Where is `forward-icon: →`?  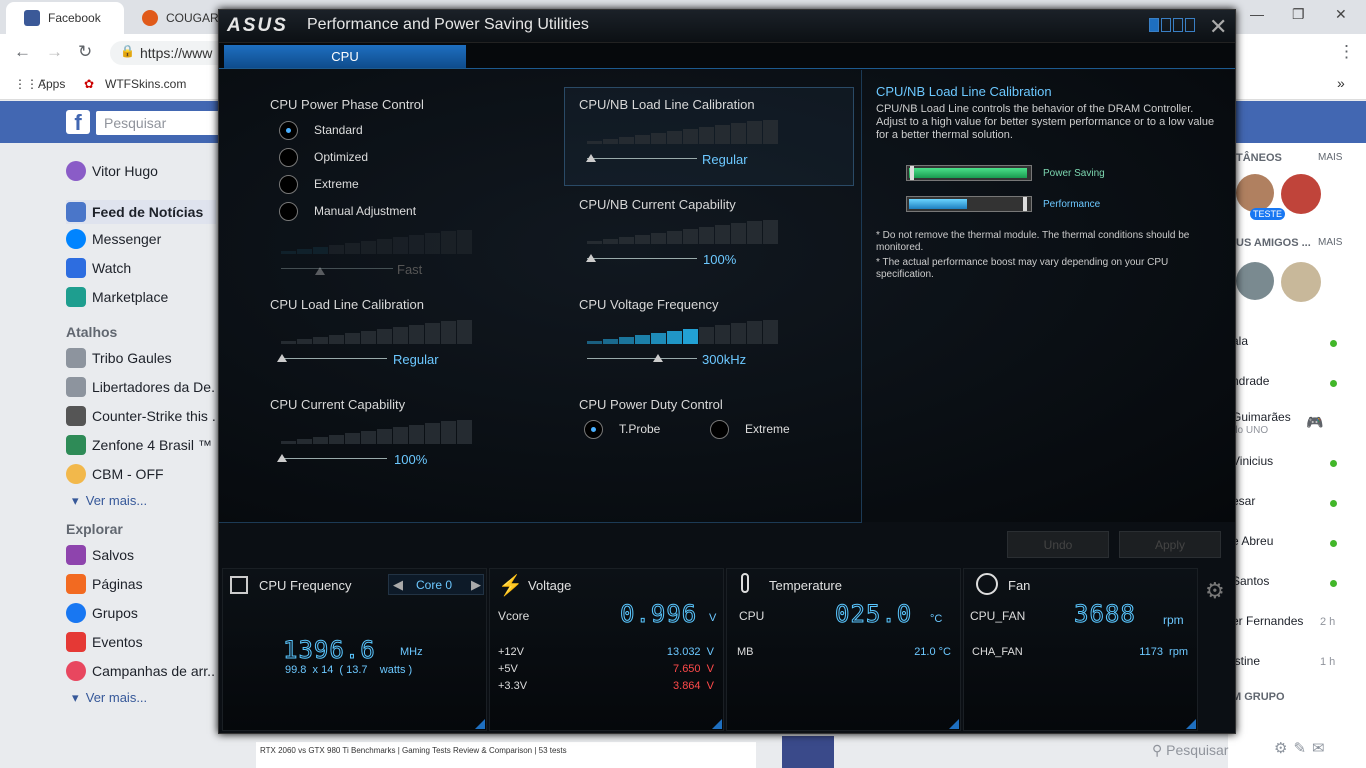
forward-icon: → is located at coordinates (54, 52).